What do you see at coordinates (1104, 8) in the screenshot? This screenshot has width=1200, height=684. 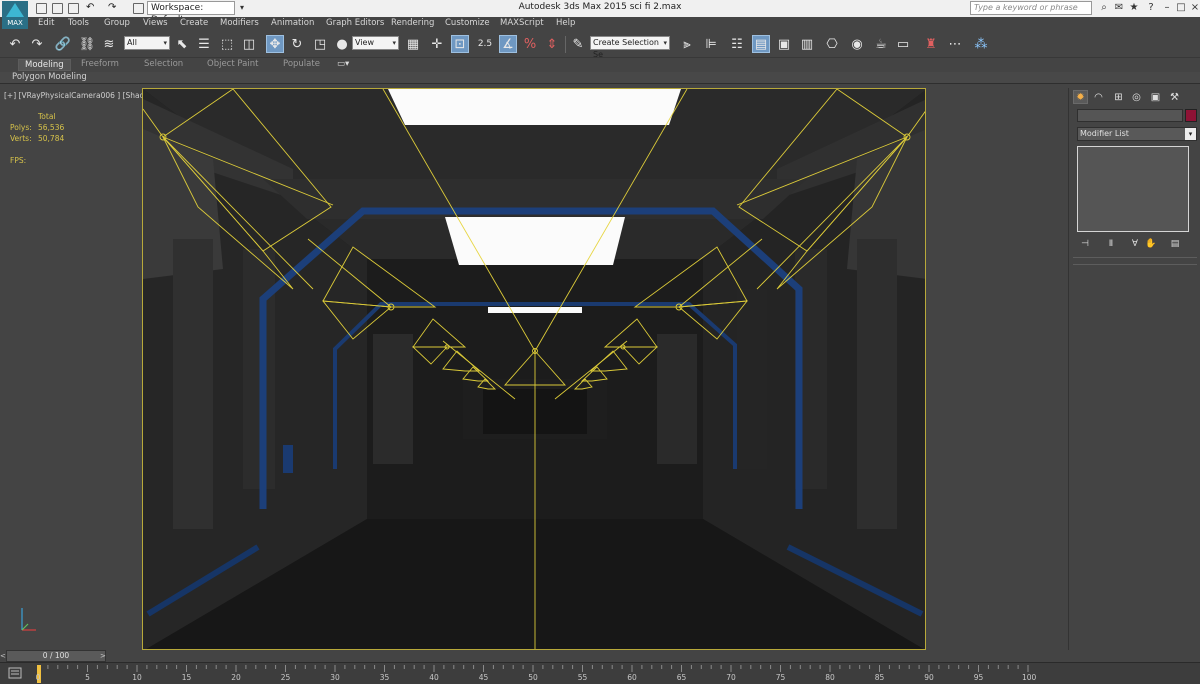 I see `search-icon: ⌕` at bounding box center [1104, 8].